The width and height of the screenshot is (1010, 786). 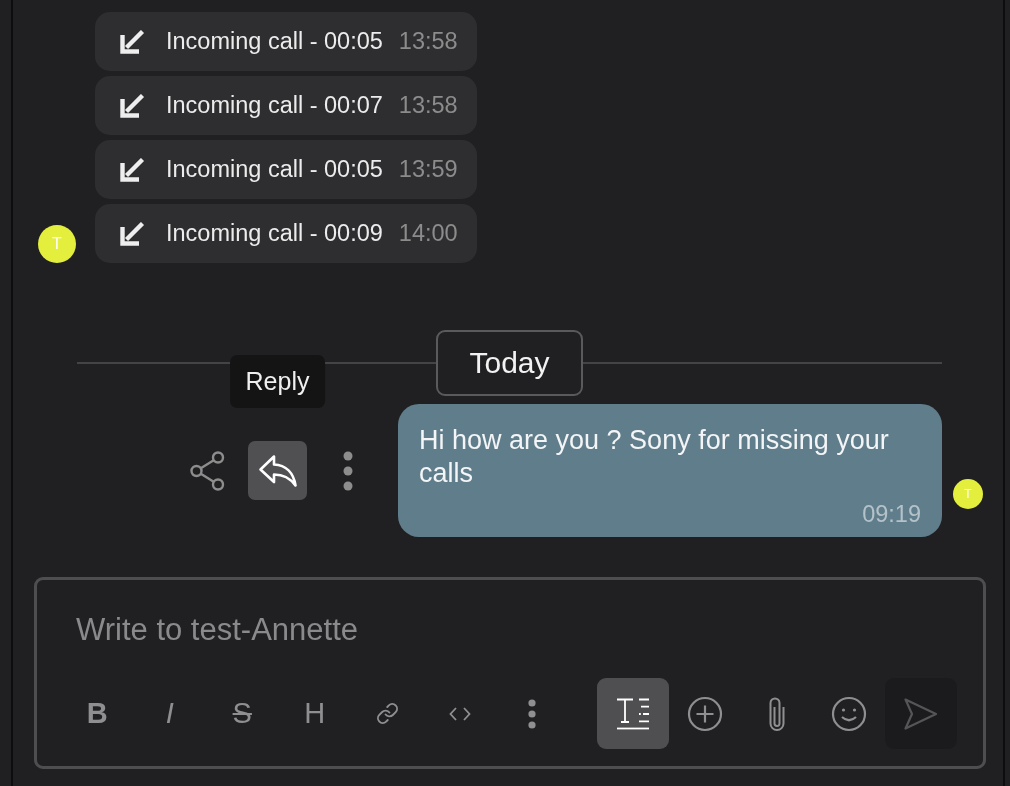 I want to click on call-label: Incoming call - 00:09, so click(x=274, y=233).